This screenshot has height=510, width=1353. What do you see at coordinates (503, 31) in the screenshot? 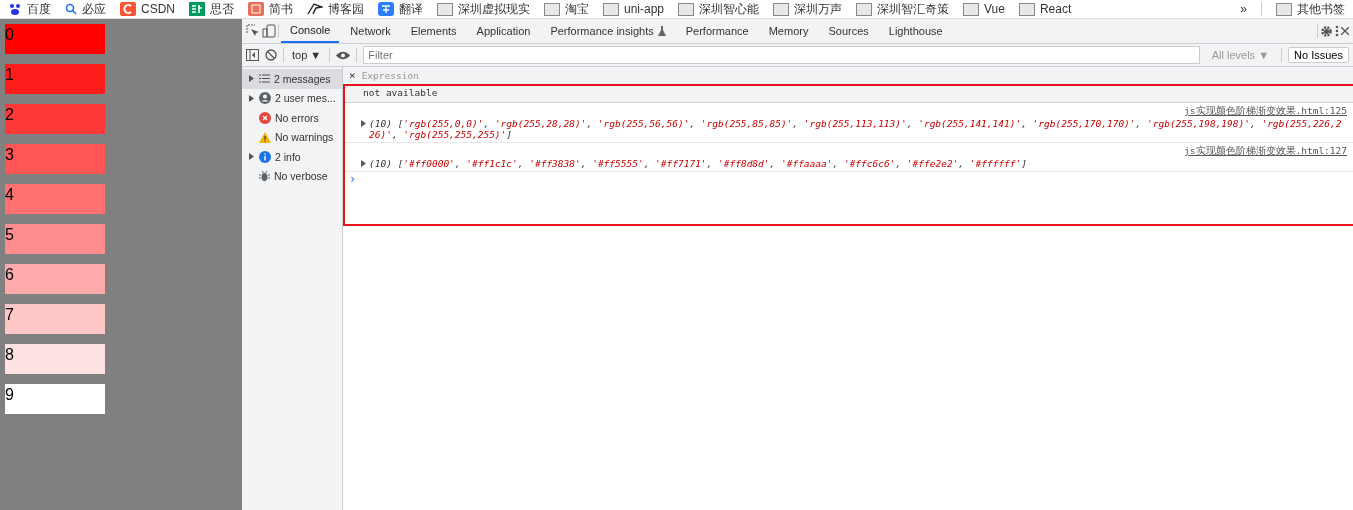
I see `devtools-tab: Application` at bounding box center [503, 31].